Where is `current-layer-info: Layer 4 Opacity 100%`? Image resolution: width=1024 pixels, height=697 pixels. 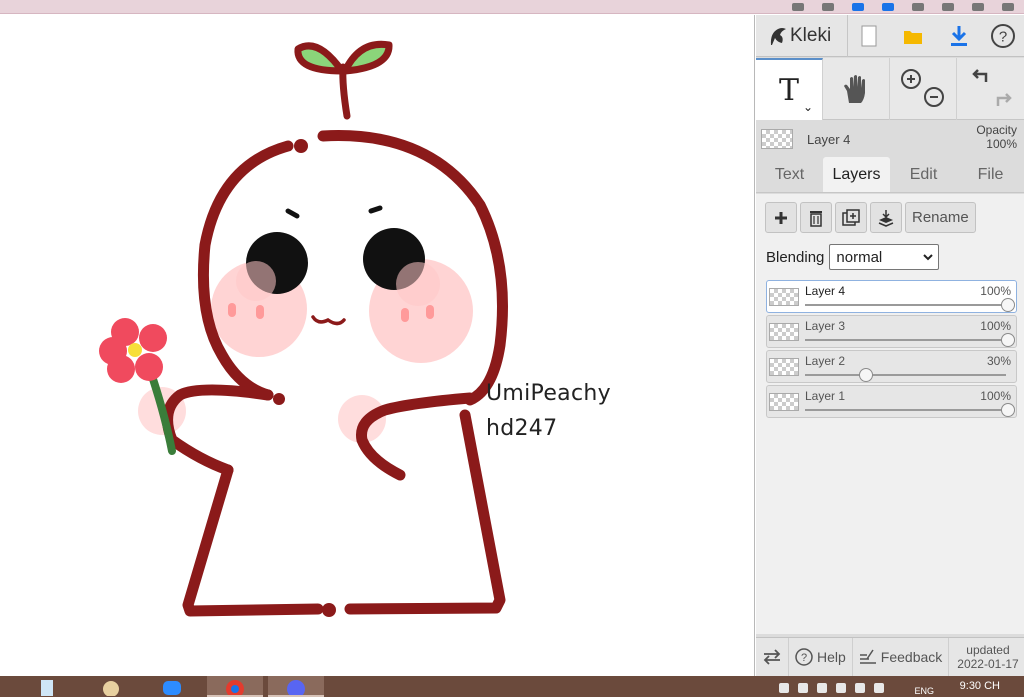
current-layer-info: Layer 4 Opacity 100% is located at coordinates (890, 139).